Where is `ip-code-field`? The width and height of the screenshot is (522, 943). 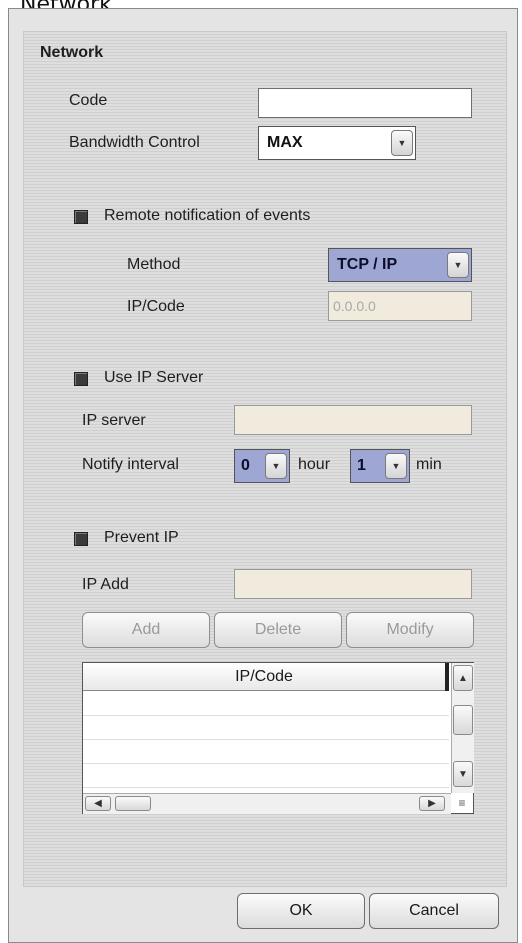 ip-code-field is located at coordinates (400, 306).